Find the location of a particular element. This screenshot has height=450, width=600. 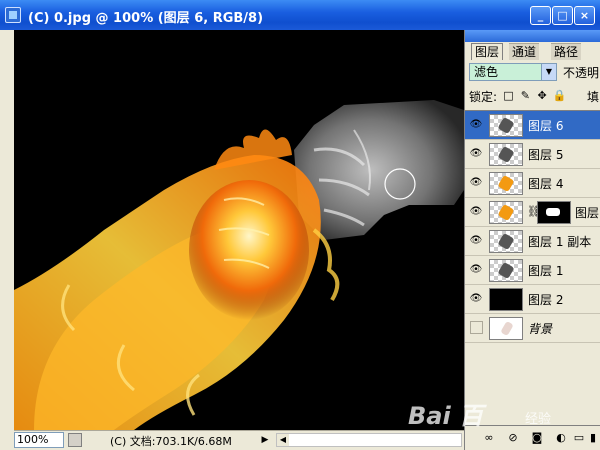

close-button: × is located at coordinates (584, 15).